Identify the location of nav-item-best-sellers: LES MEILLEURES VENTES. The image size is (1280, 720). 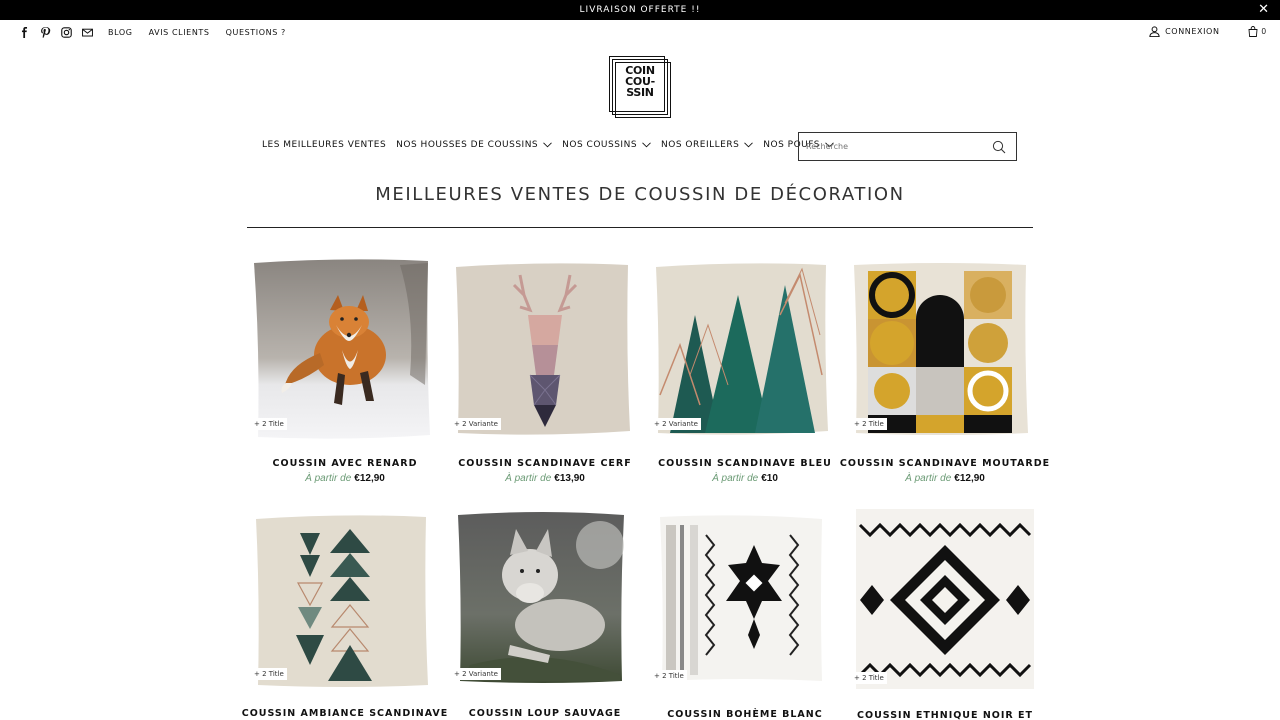
(324, 145).